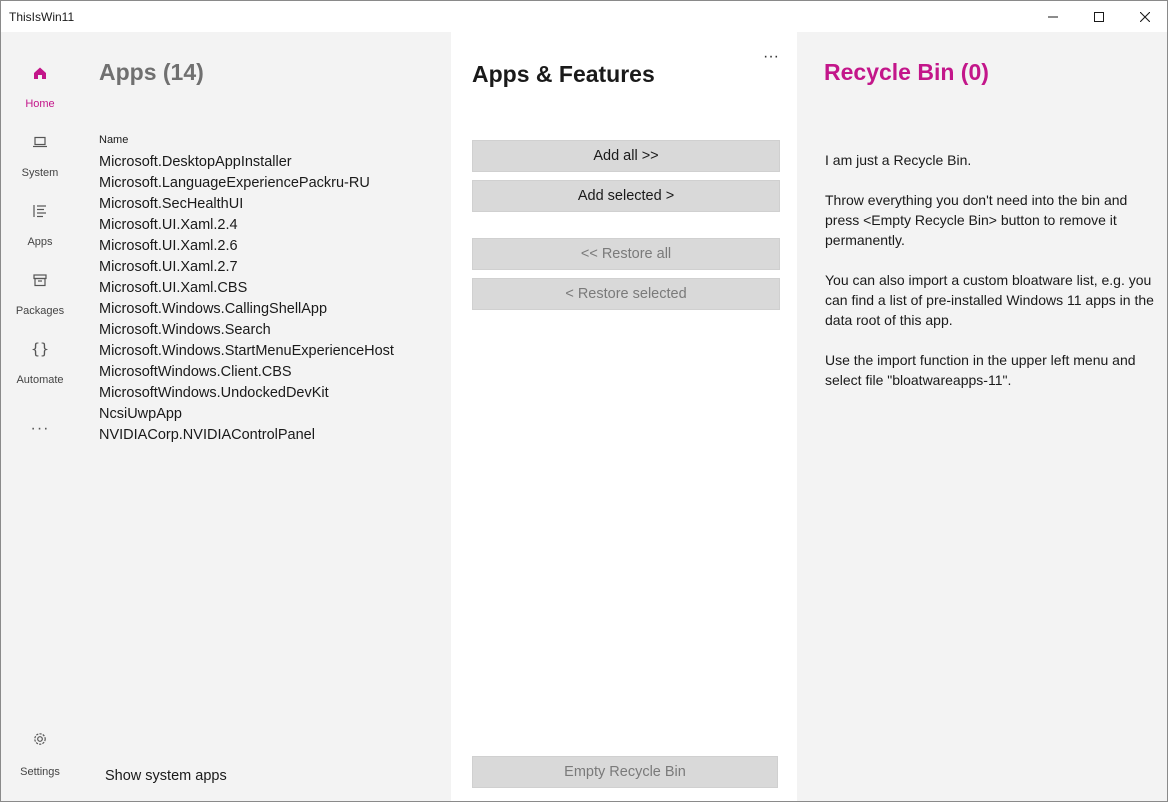 The image size is (1168, 802). What do you see at coordinates (40, 430) in the screenshot?
I see `more-icon: ···` at bounding box center [40, 430].